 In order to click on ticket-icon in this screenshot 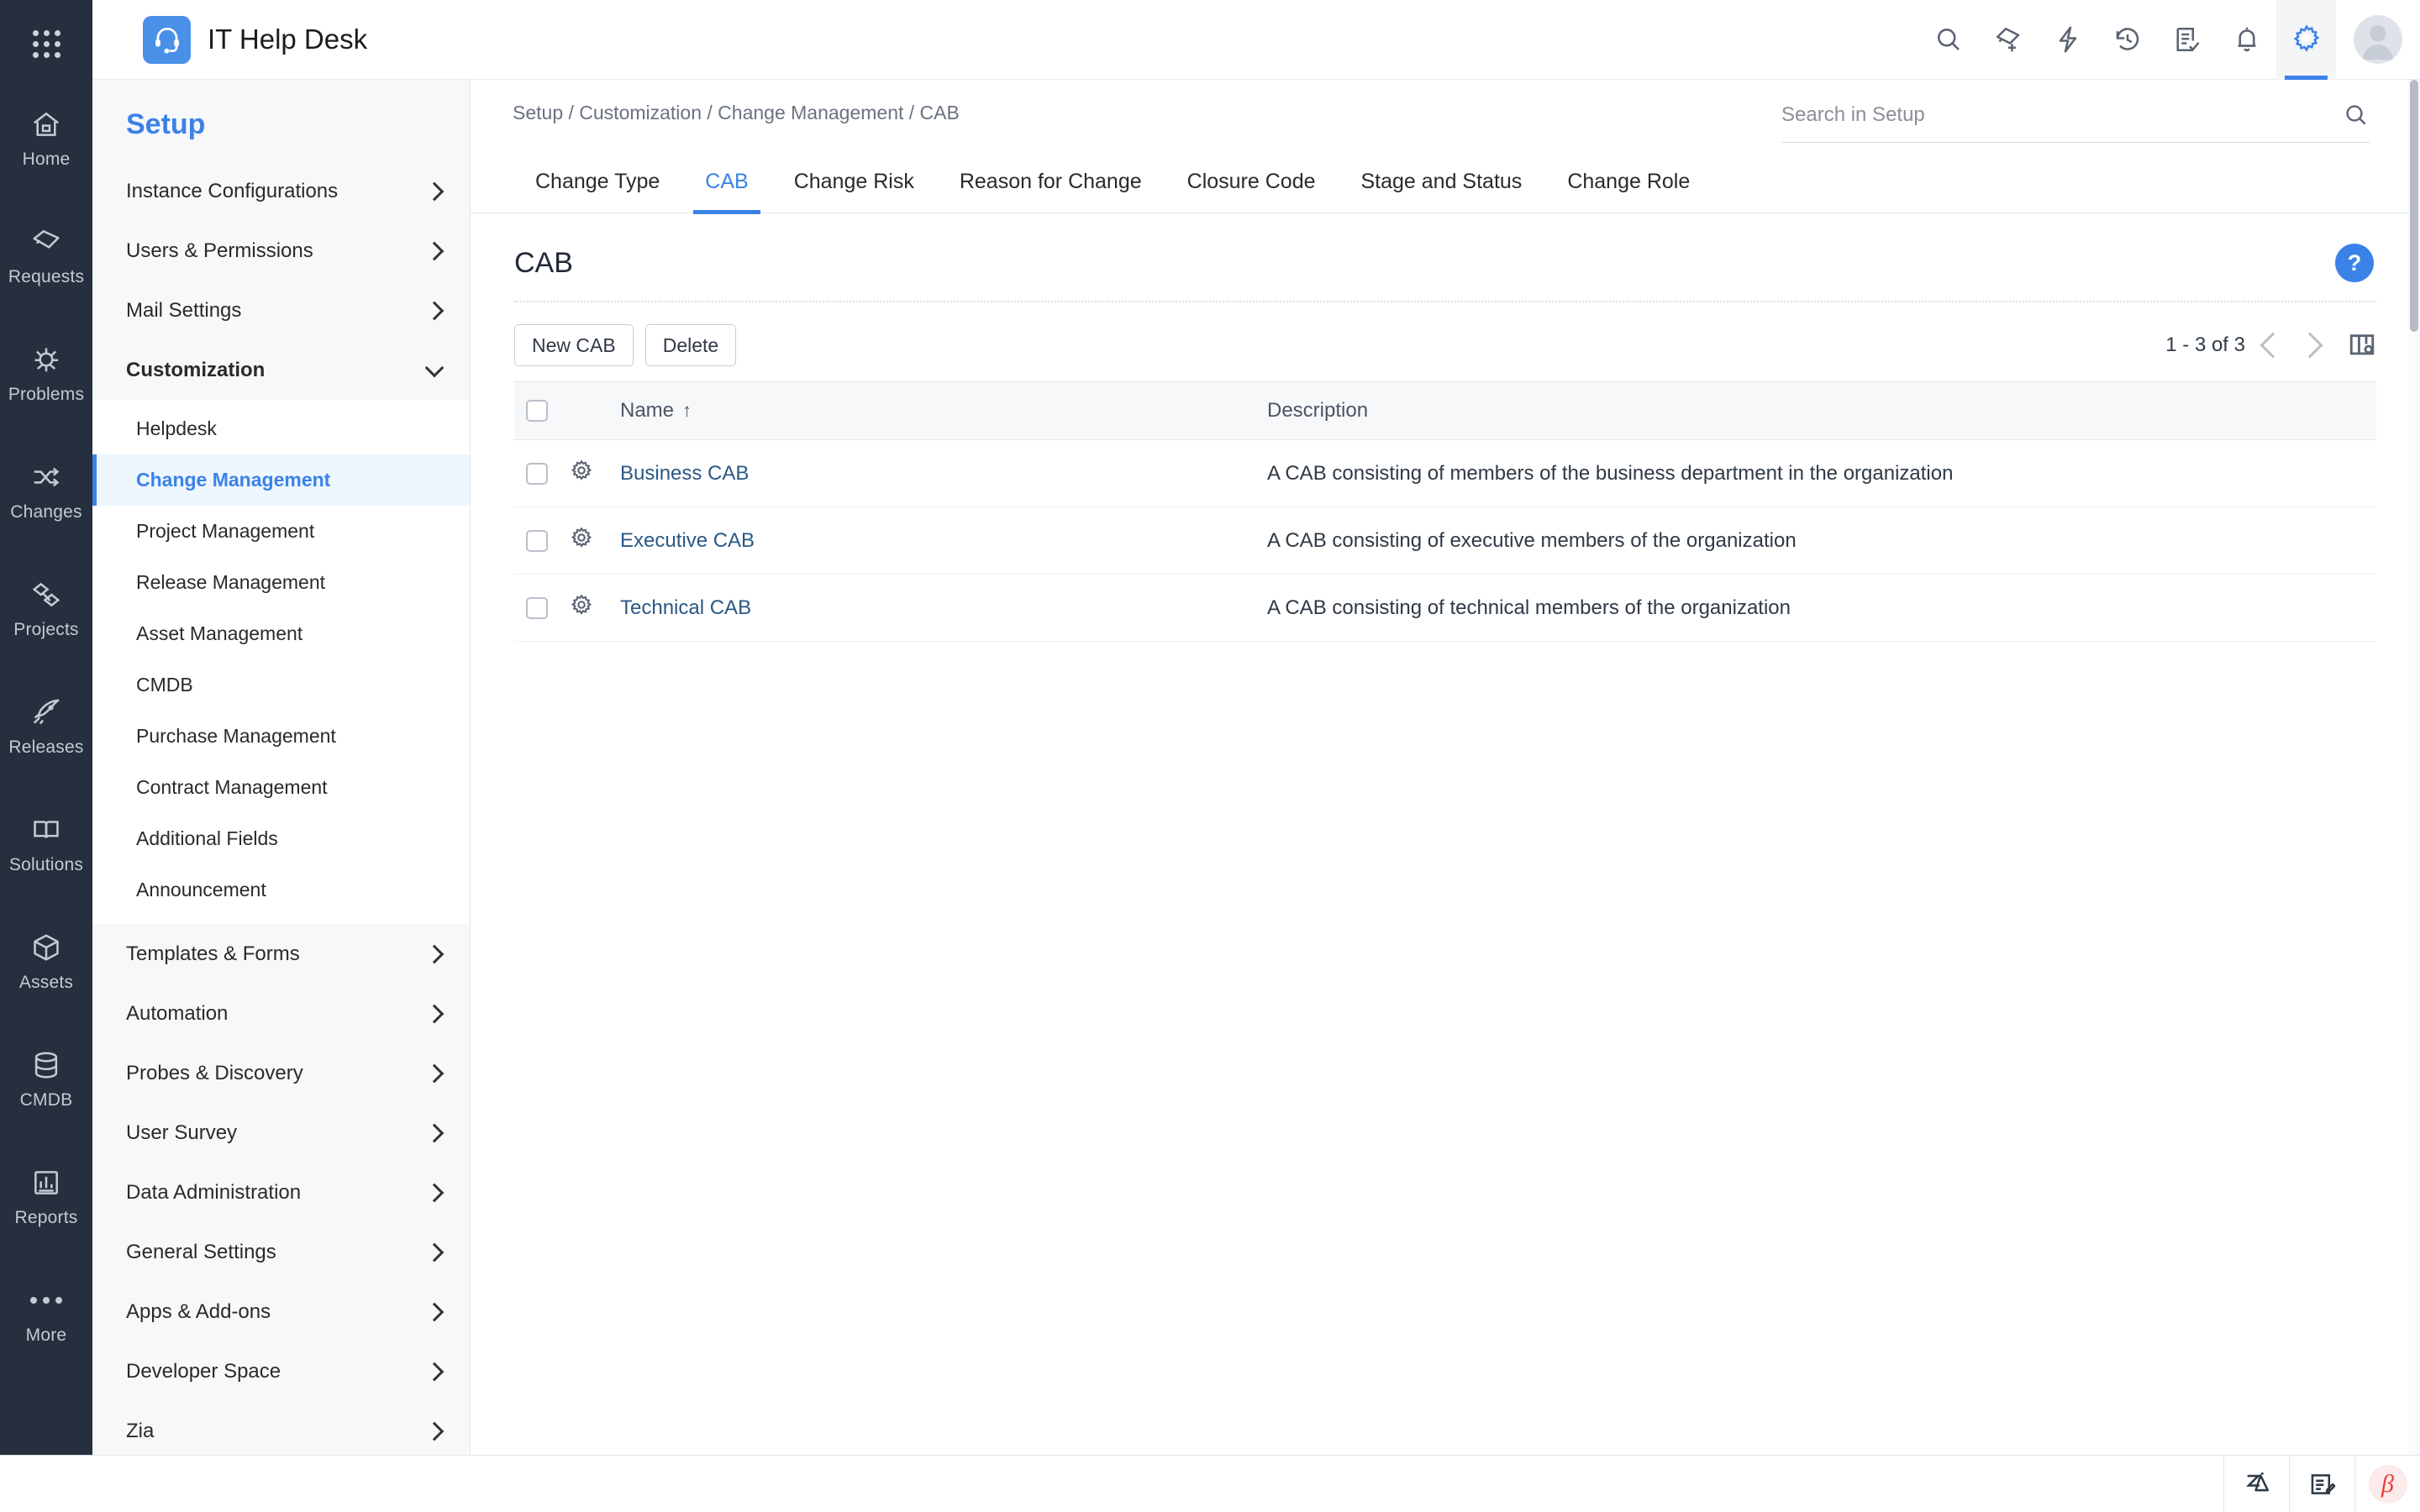, I will do `click(46, 242)`.